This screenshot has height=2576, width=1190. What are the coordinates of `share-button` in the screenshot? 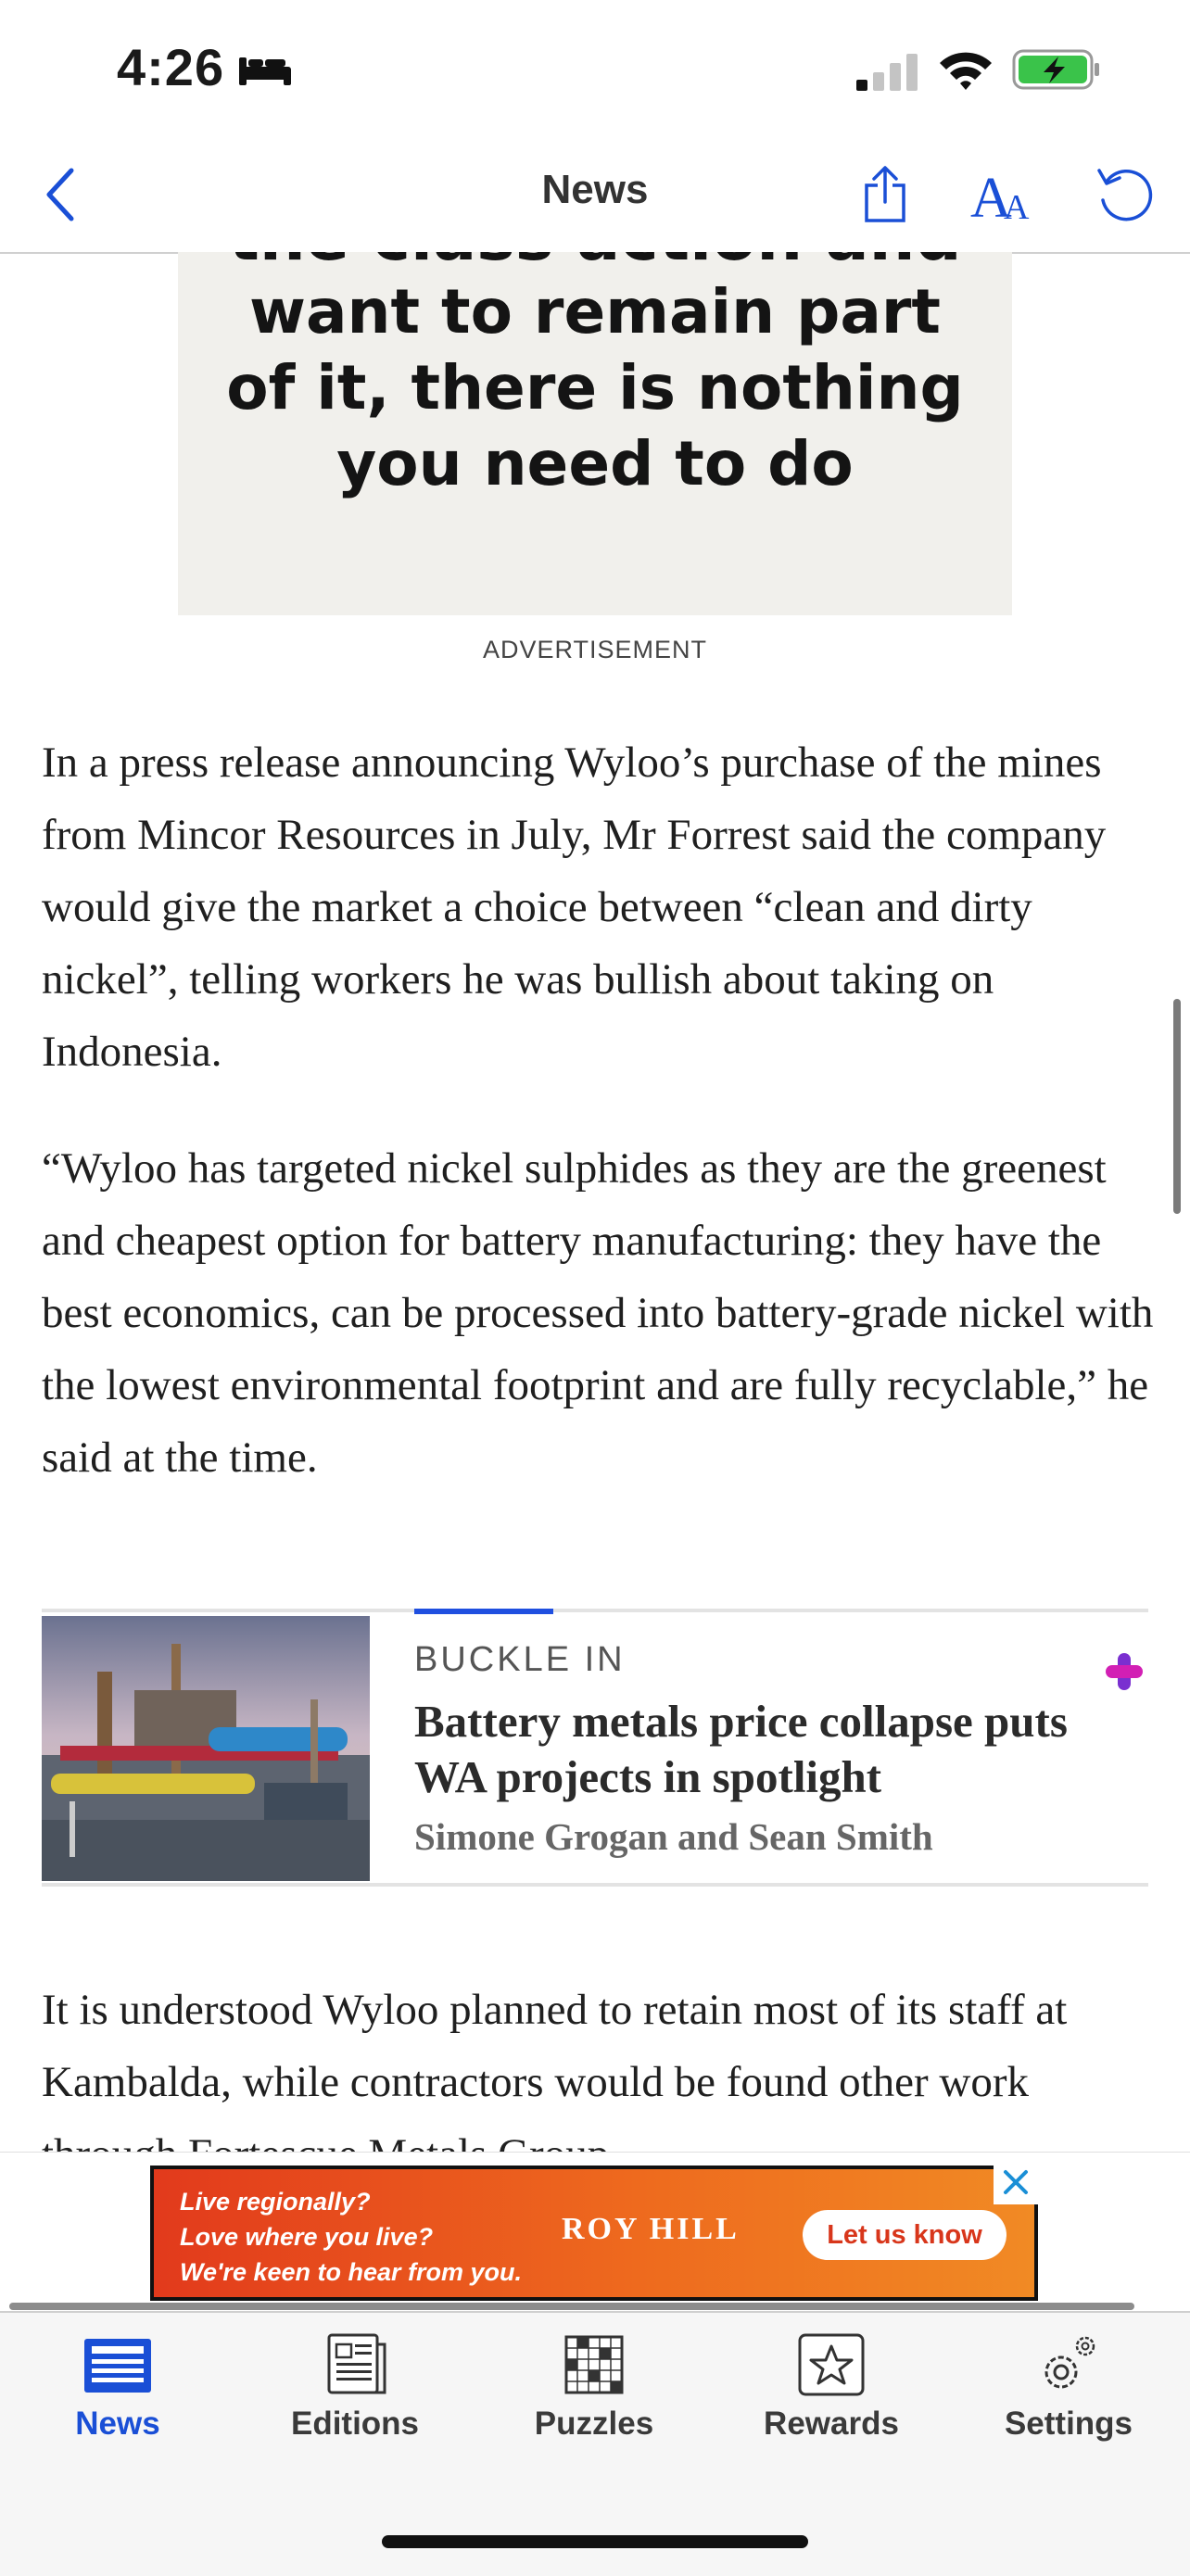 It's located at (885, 195).